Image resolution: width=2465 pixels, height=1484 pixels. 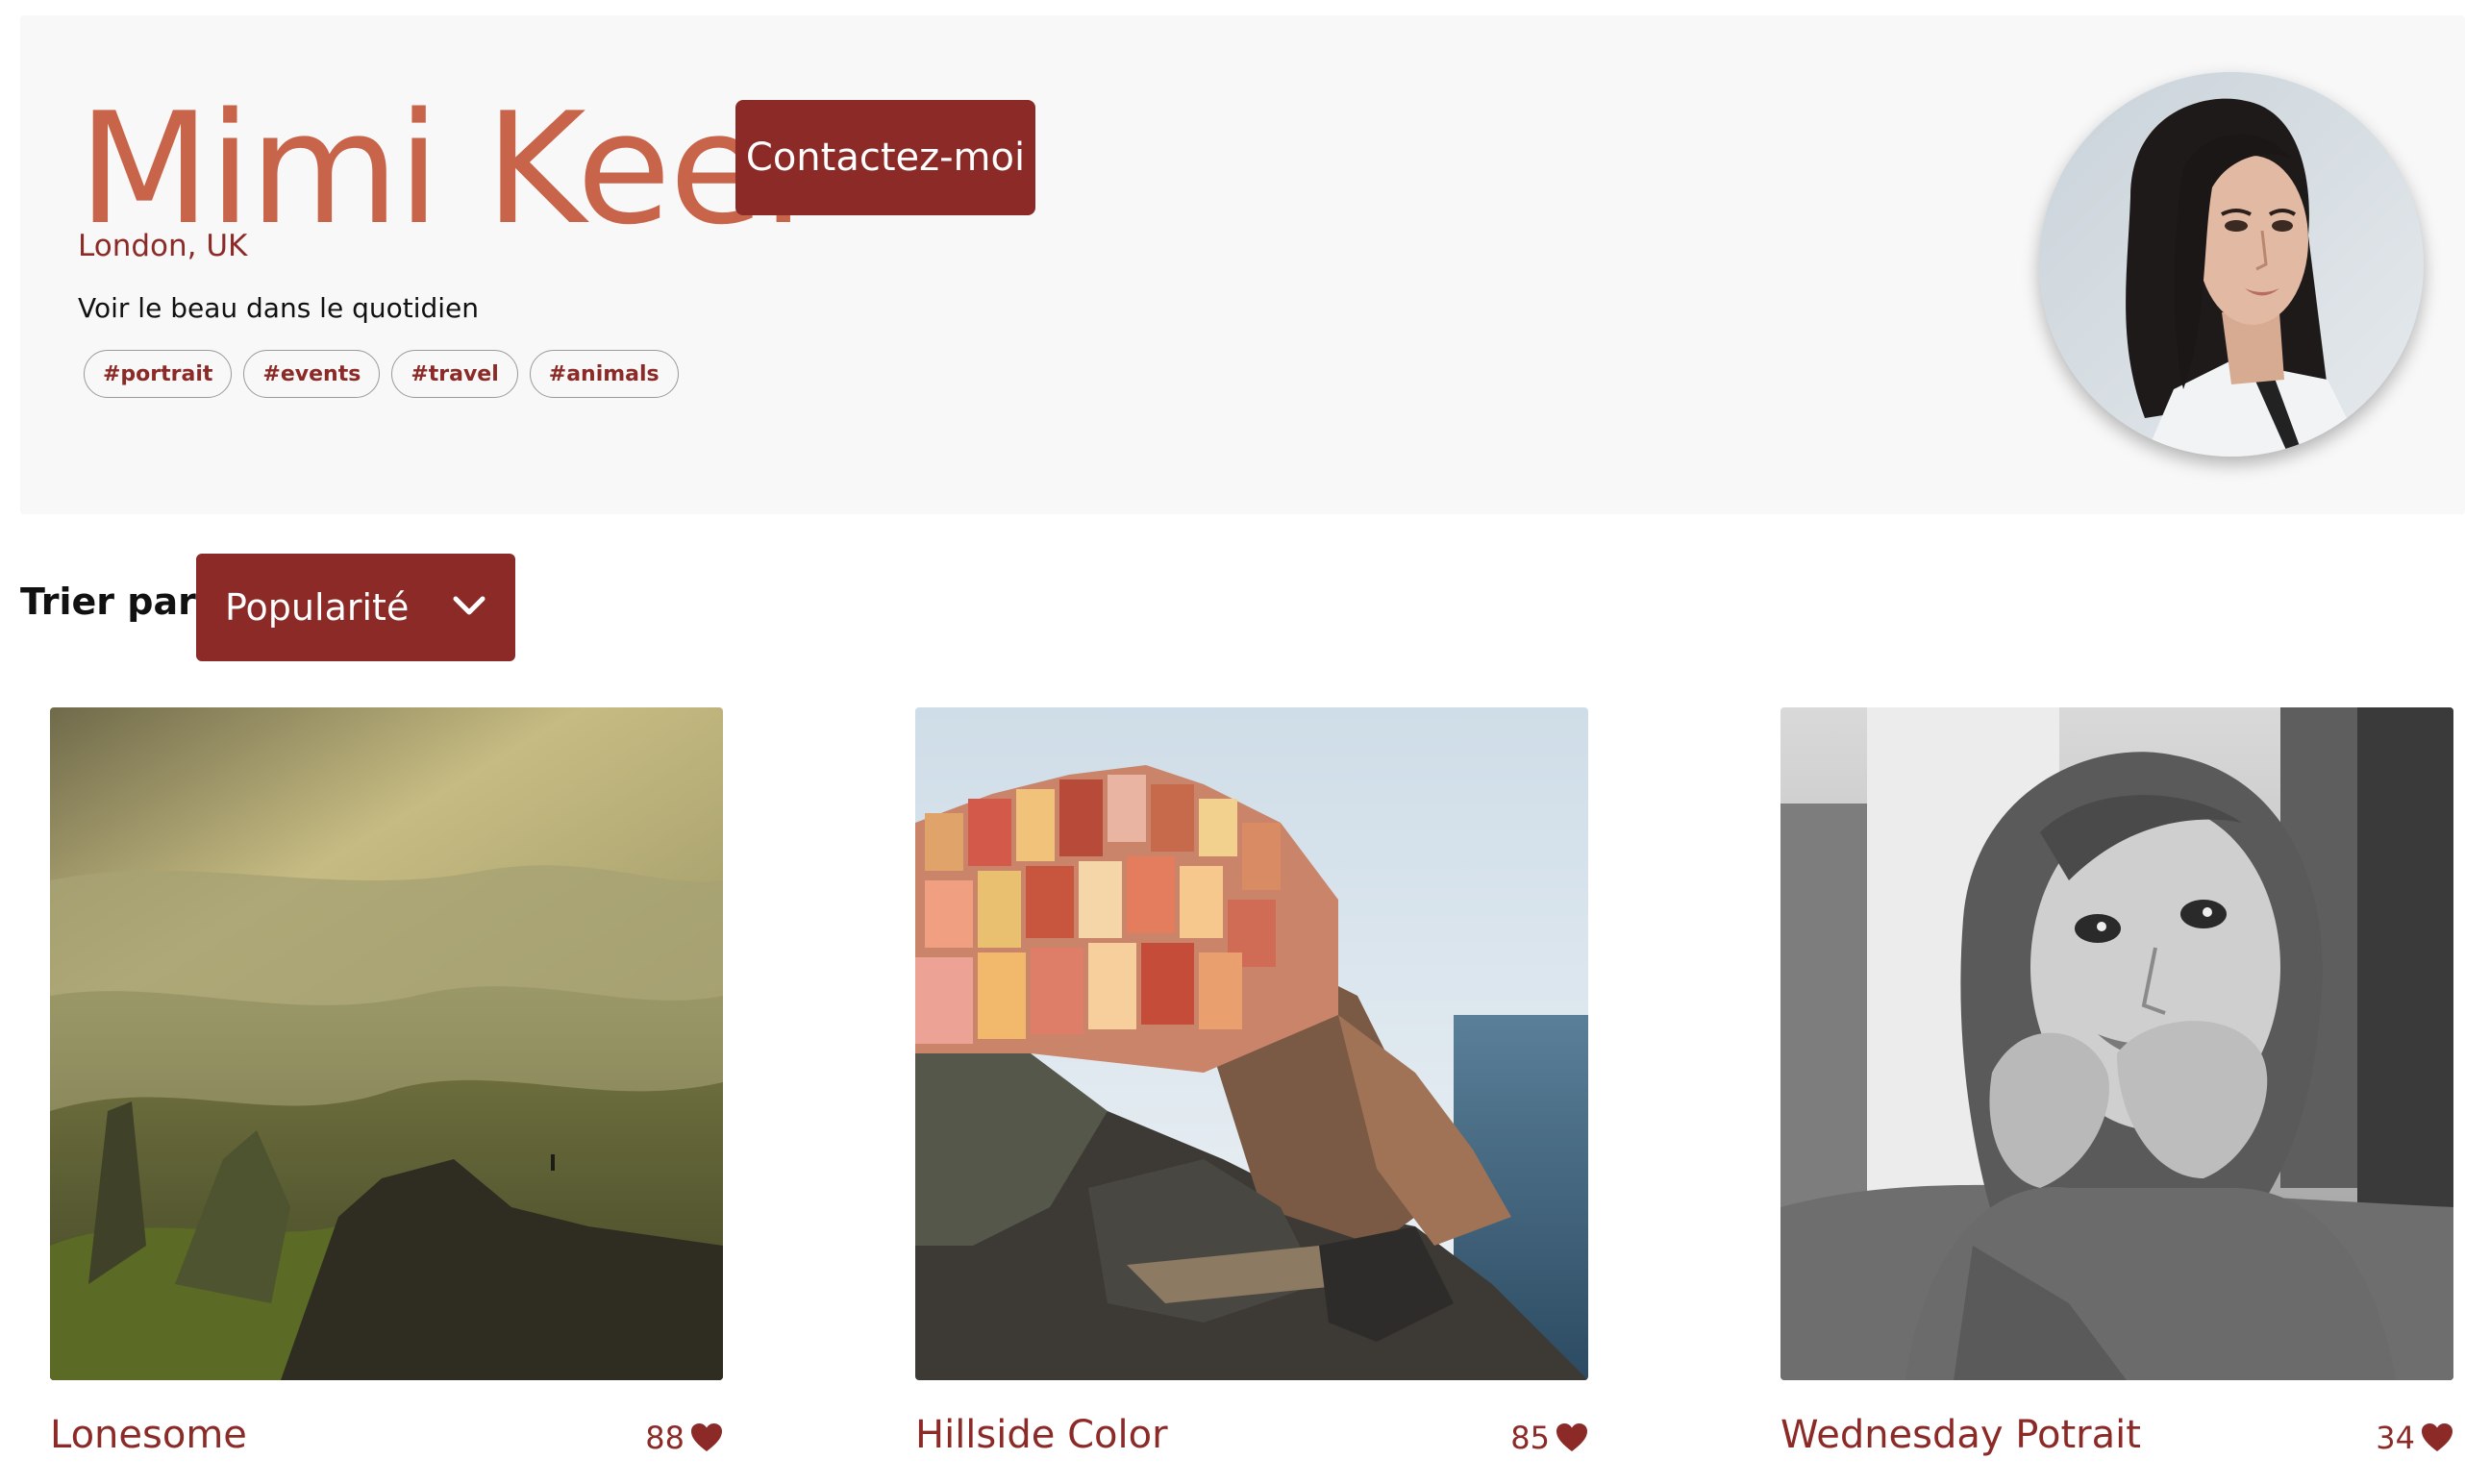 I want to click on profile-bio: Voir le beau dans le quotidien, so click(x=279, y=308).